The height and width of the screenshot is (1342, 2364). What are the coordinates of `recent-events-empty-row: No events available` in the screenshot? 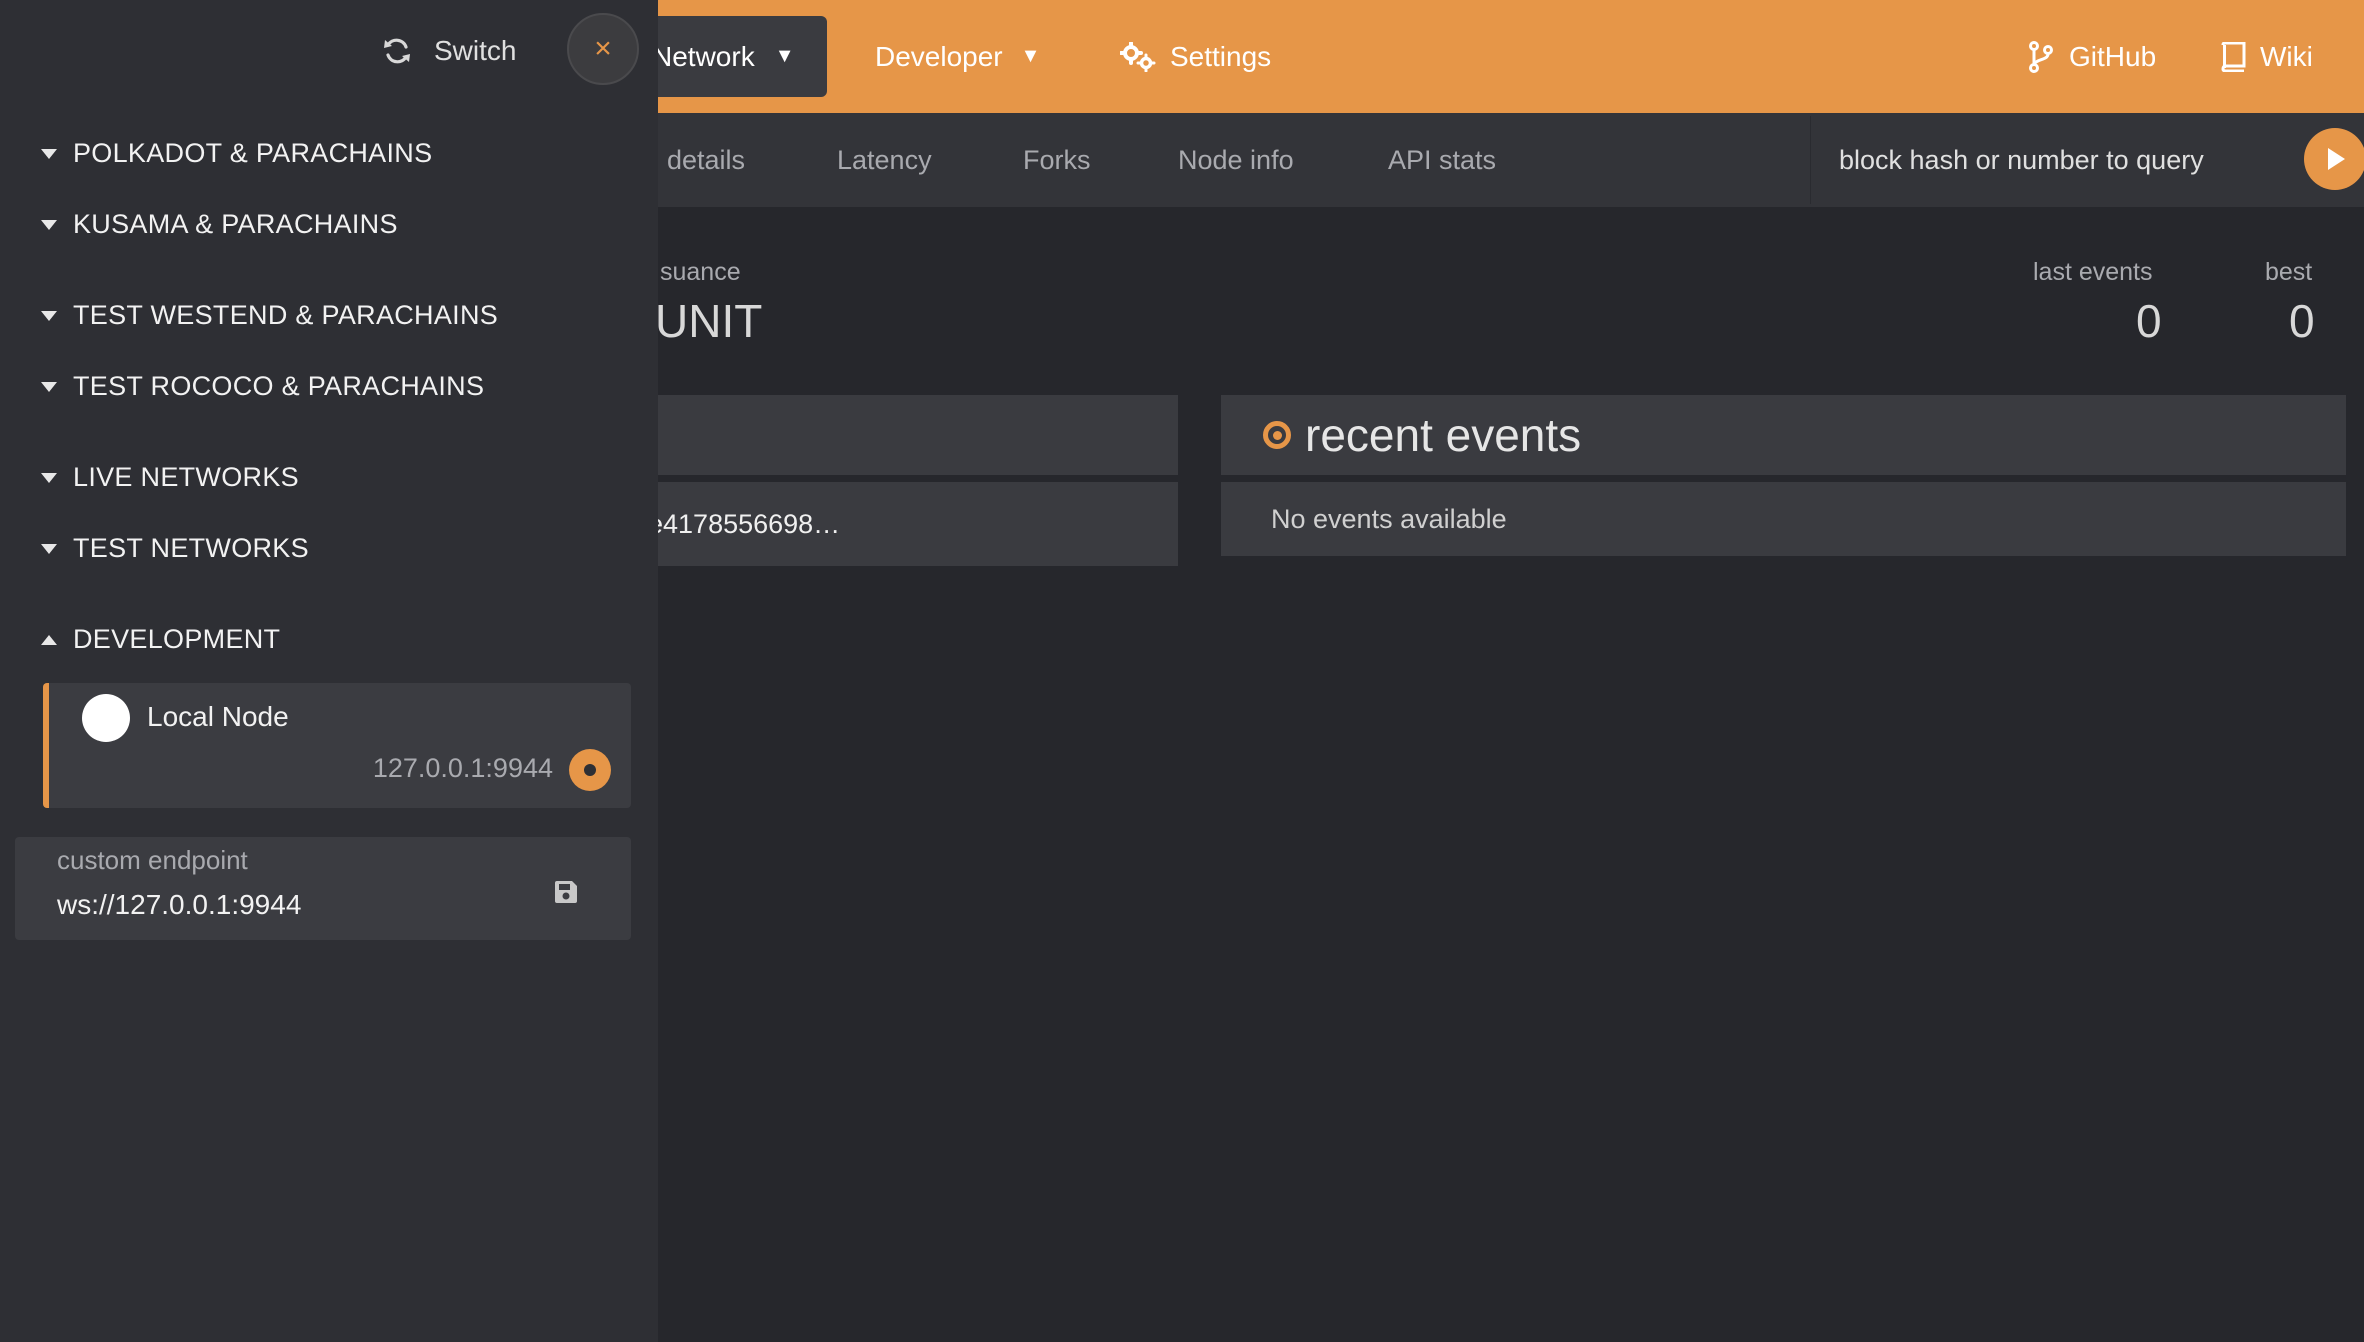 It's located at (1783, 519).